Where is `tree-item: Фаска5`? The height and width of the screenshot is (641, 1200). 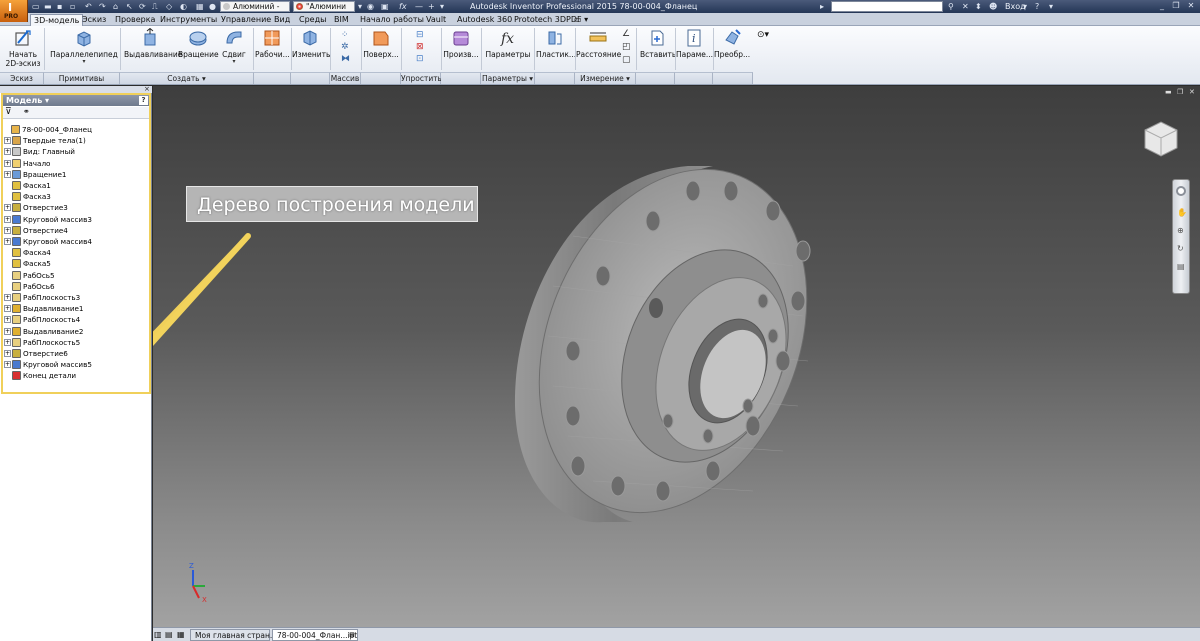
tree-item: Фаска5 is located at coordinates (27, 263).